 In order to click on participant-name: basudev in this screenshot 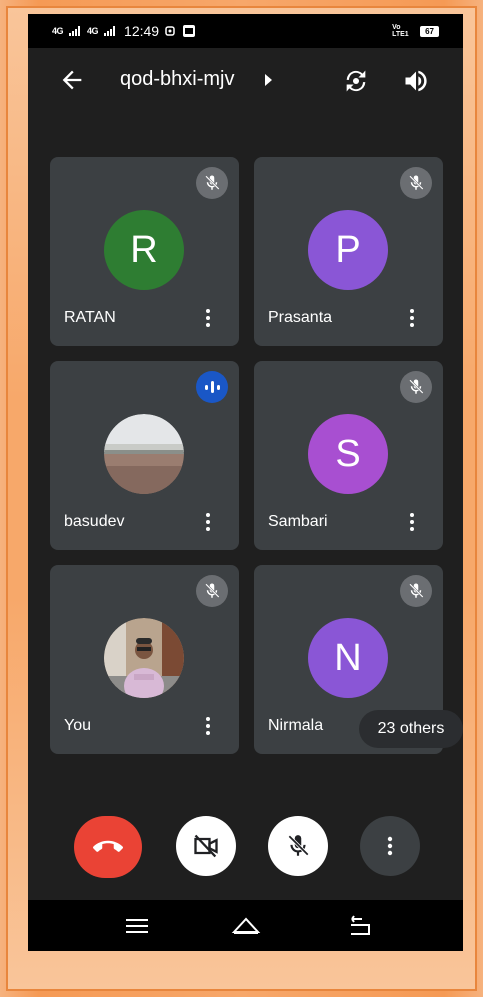, I will do `click(94, 521)`.